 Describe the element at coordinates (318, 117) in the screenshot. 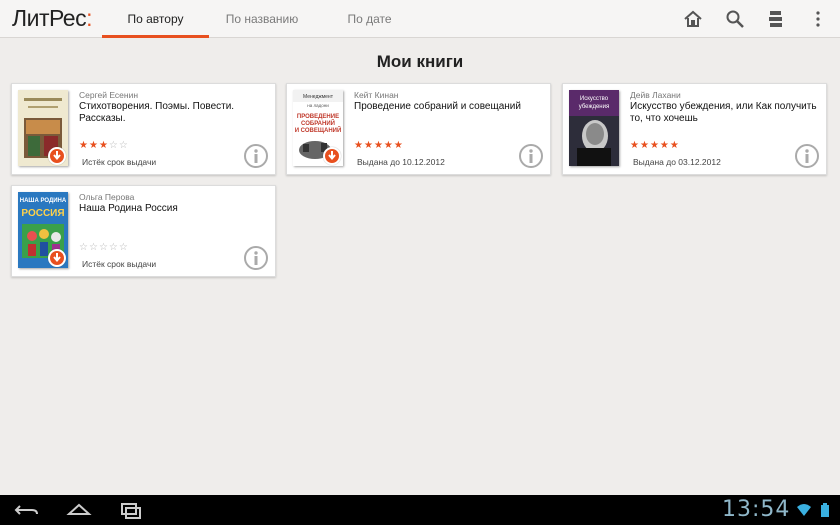

I see `cover-text: ПРОВЕДЕНИЕ` at that location.